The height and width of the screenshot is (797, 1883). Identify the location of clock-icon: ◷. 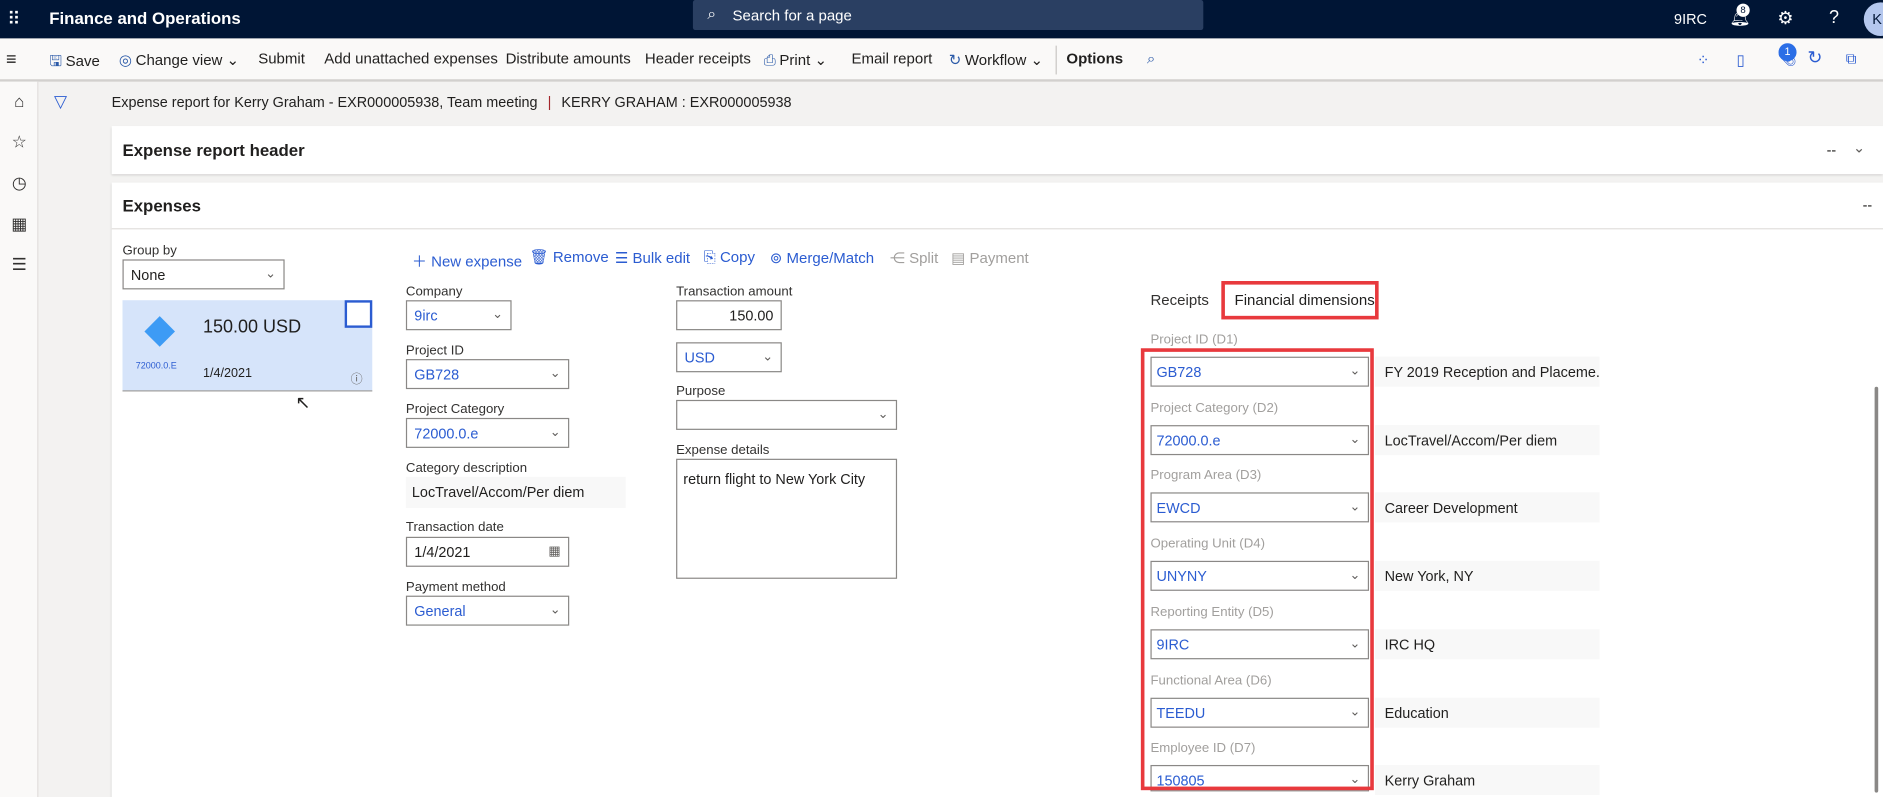
(19, 183).